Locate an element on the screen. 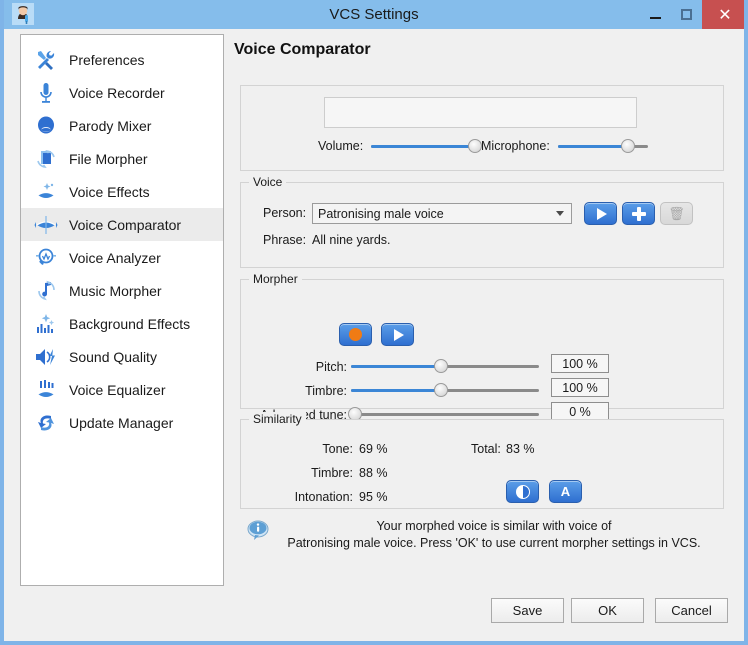 The width and height of the screenshot is (748, 645). timbre-value: 100 % is located at coordinates (580, 387).